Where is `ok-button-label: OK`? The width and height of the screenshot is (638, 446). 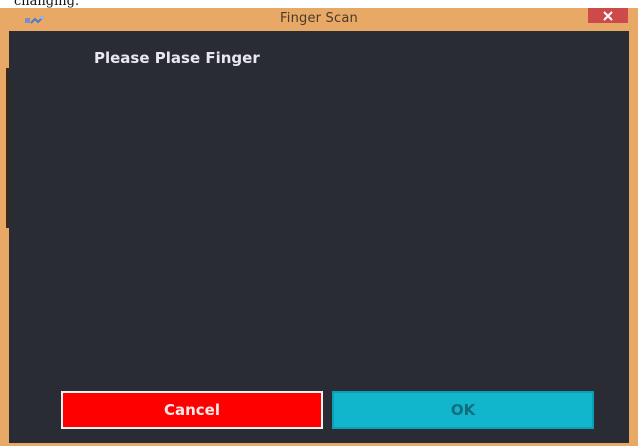
ok-button-label: OK is located at coordinates (463, 410).